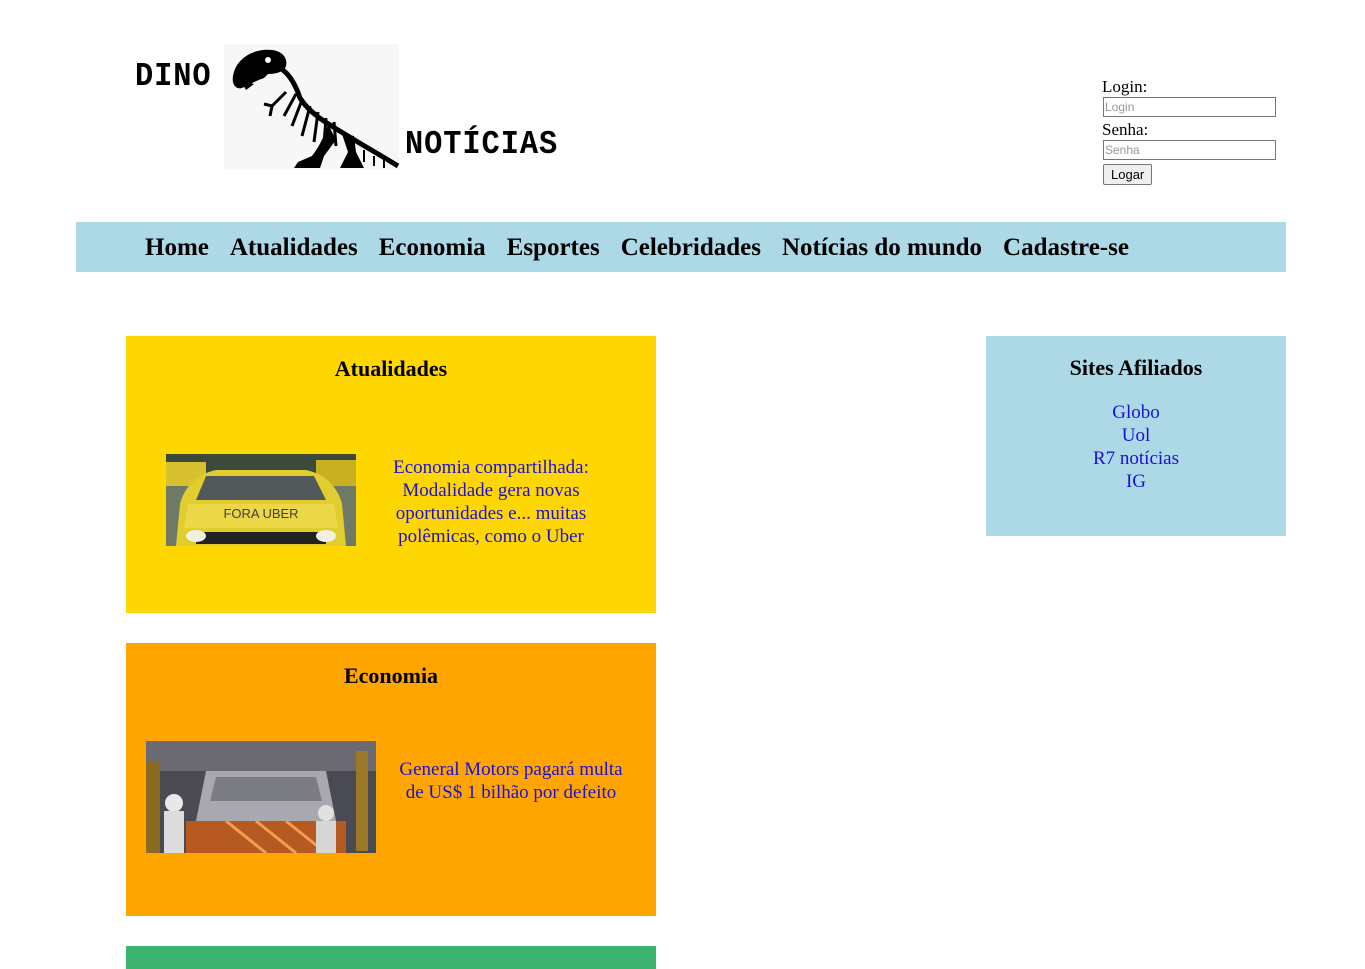 This screenshot has width=1365, height=969. I want to click on affiliated-sites-panel: Sites Afiliados Globo Uol R7 notícias IG, so click(1136, 436).